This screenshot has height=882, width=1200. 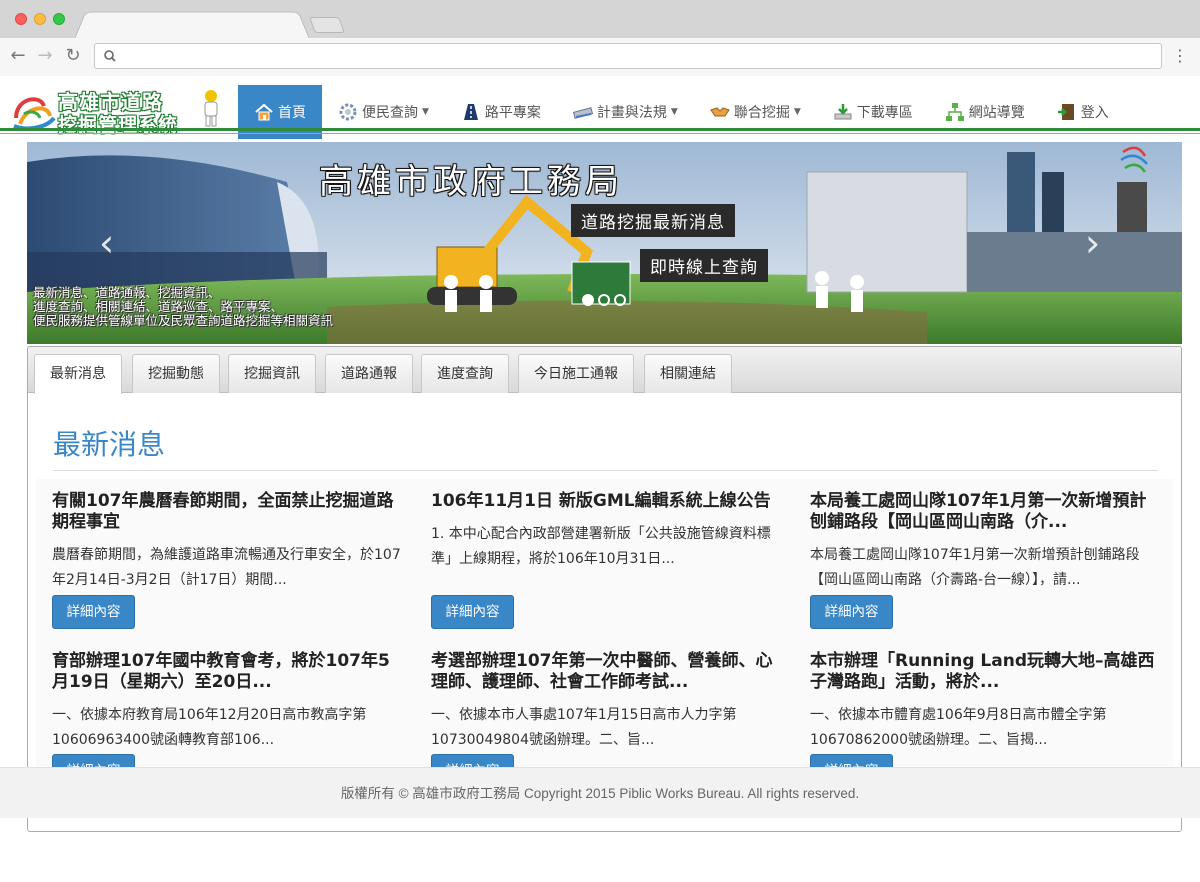 What do you see at coordinates (576, 373) in the screenshot?
I see `tab-today-construction: 今日施工通報` at bounding box center [576, 373].